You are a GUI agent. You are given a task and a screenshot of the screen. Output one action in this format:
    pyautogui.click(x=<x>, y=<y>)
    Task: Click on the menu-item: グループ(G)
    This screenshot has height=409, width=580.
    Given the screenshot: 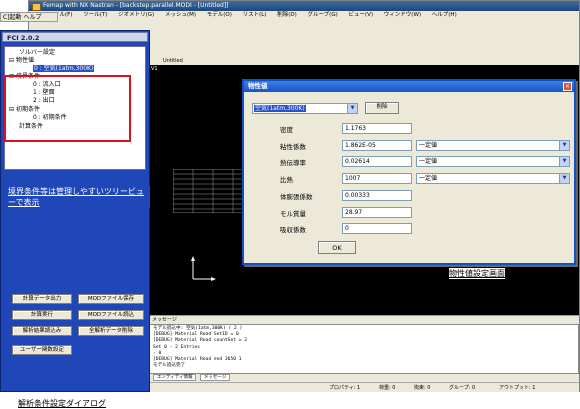 What is the action you would take?
    pyautogui.click(x=323, y=15)
    